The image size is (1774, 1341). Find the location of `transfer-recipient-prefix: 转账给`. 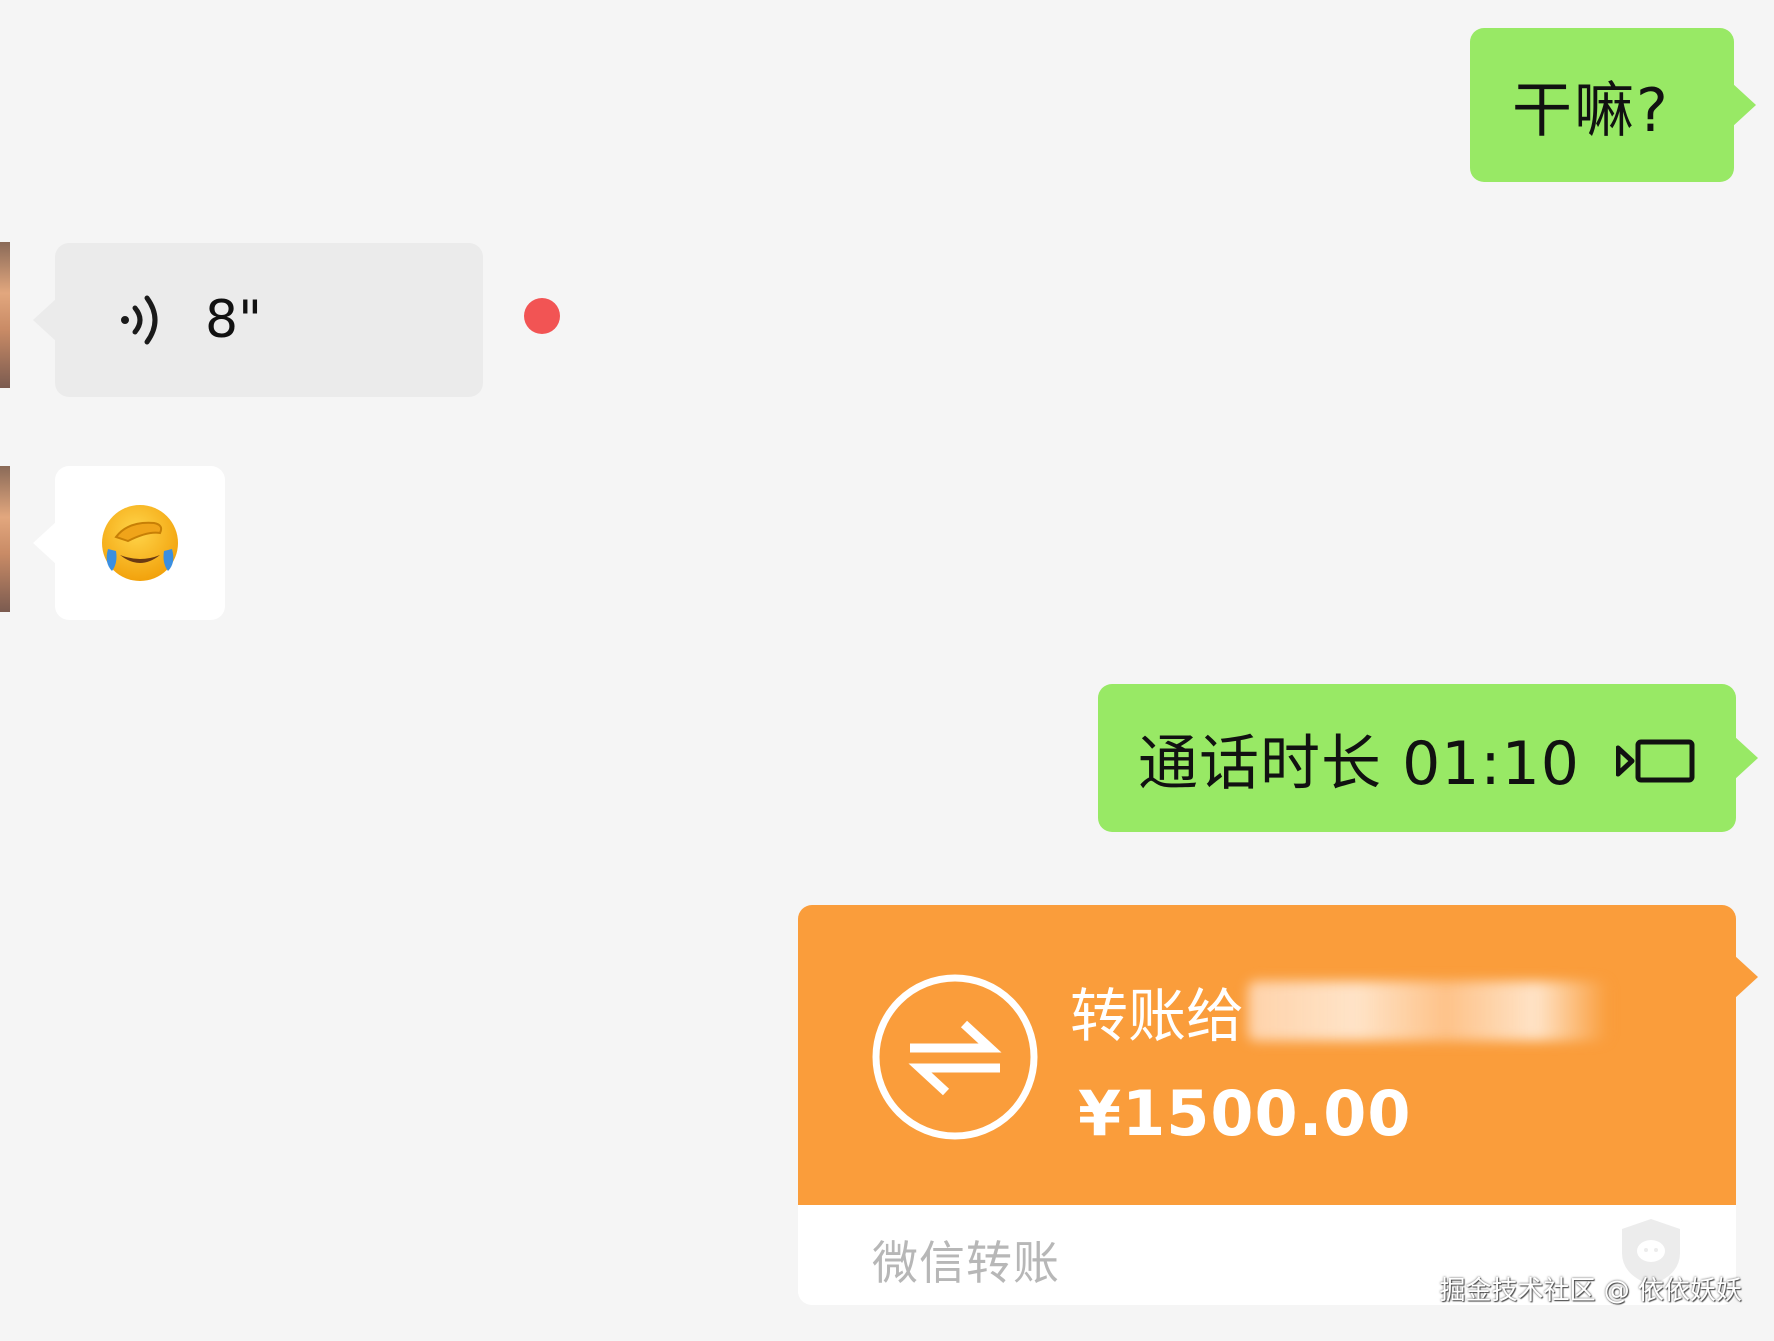

transfer-recipient-prefix: 转账给 is located at coordinates (1157, 1016).